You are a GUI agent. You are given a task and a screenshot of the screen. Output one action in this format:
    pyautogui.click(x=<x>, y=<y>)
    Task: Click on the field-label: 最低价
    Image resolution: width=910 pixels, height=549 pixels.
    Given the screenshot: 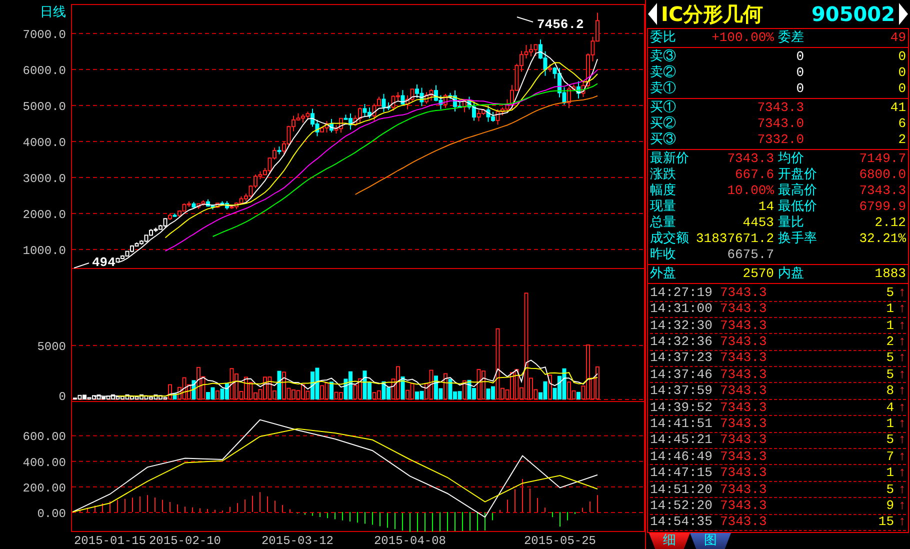 What is the action you would take?
    pyautogui.click(x=797, y=207)
    